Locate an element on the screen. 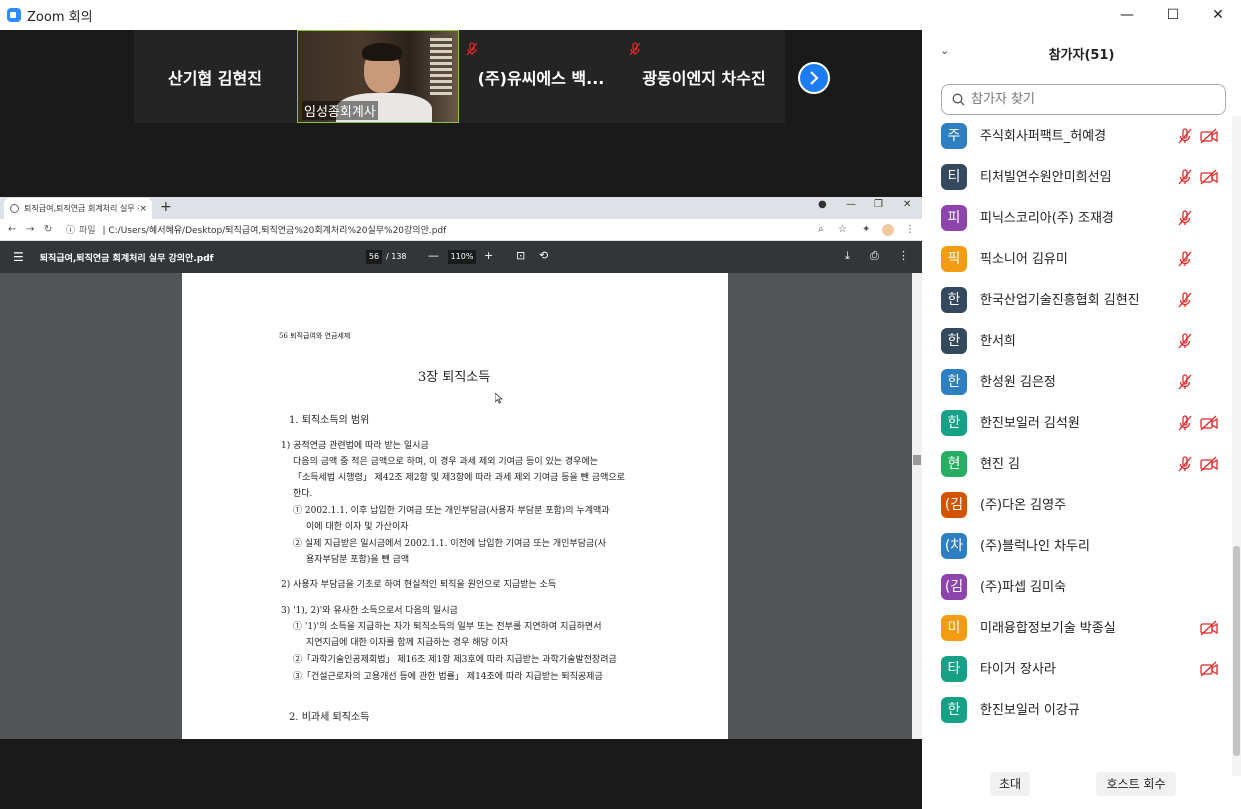 This screenshot has width=1241, height=809. info-icon: ⓘ is located at coordinates (71, 231).